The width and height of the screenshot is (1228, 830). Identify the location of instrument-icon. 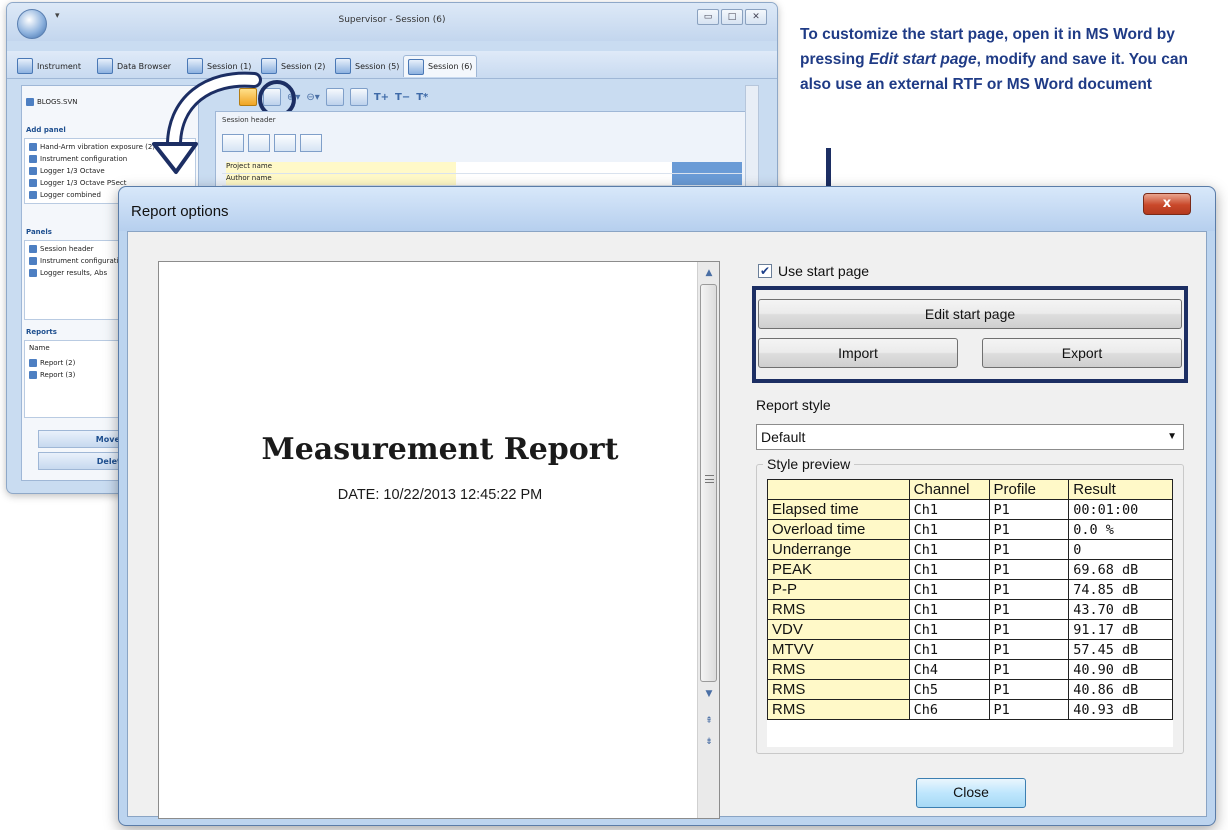
(25, 66).